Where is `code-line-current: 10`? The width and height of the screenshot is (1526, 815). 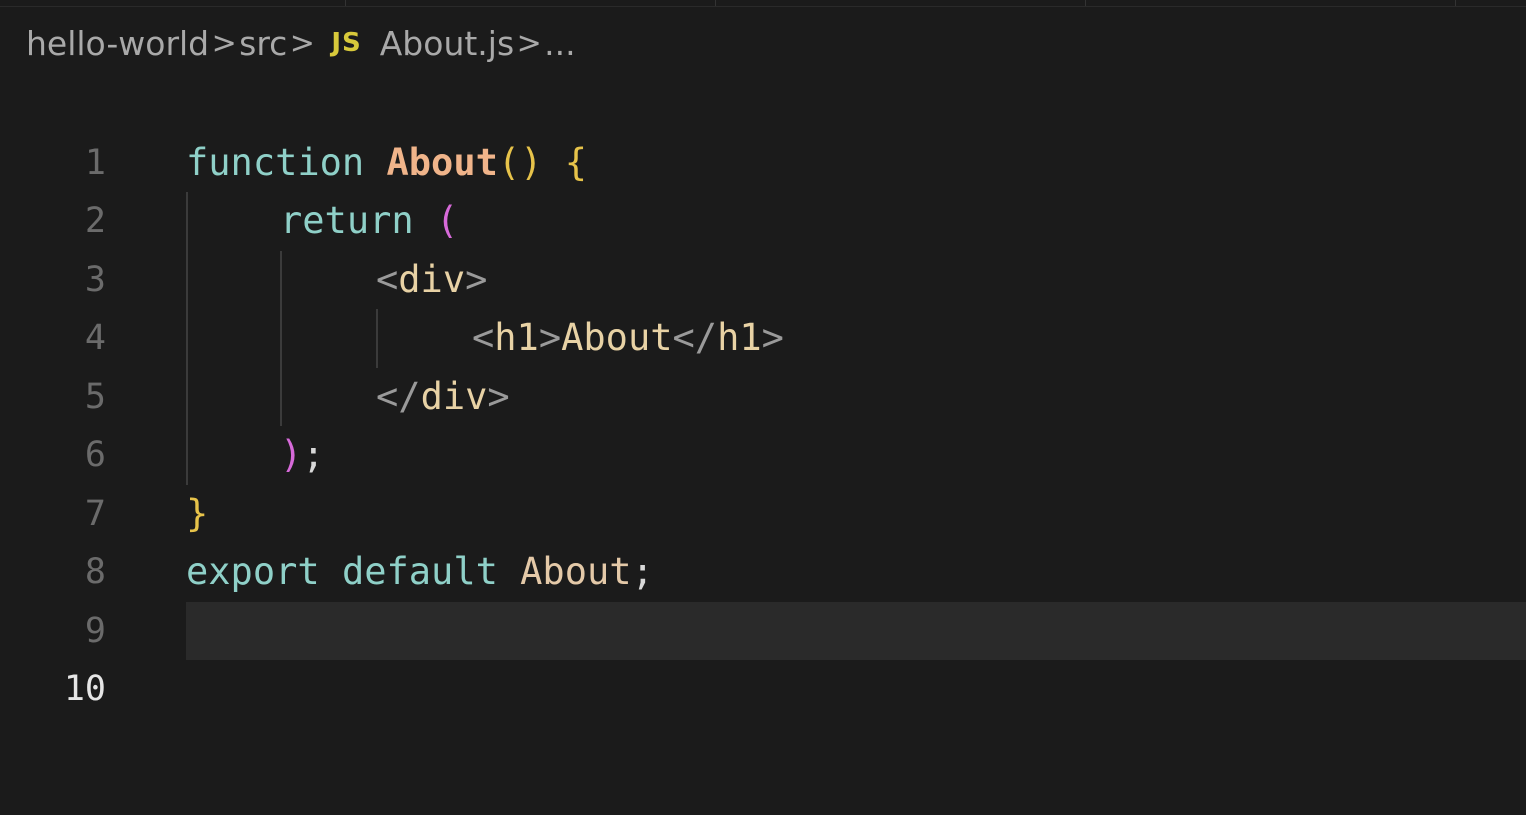
code-line-current: 10 is located at coordinates (763, 655).